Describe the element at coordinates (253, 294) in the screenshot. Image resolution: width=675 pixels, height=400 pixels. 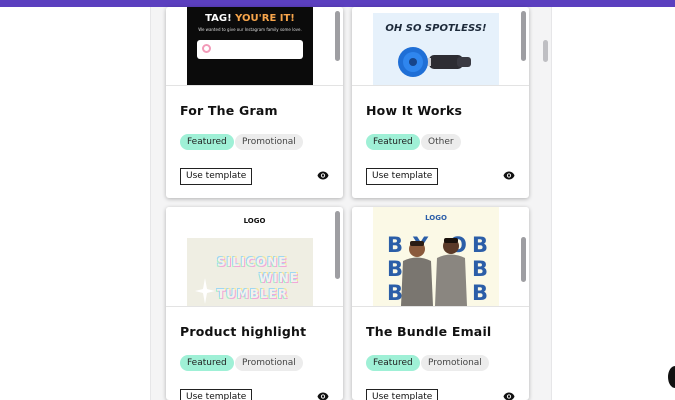
I see `thumbnail-word: TUMBLER` at that location.